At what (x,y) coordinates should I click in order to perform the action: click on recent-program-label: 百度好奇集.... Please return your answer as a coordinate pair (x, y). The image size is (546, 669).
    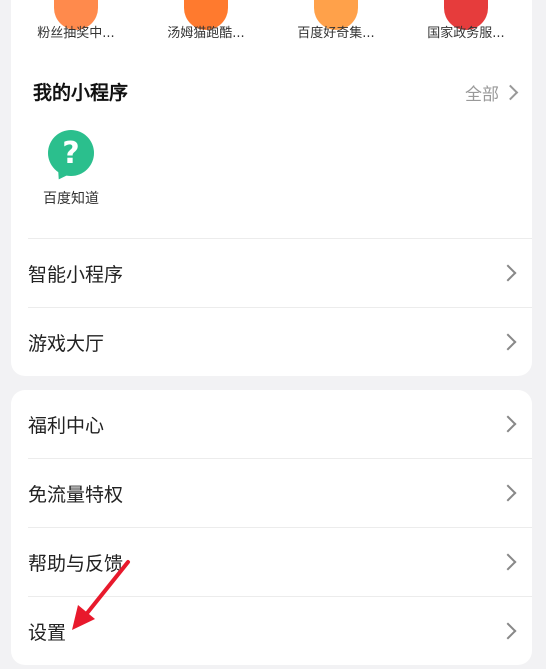
    Looking at the image, I should click on (336, 33).